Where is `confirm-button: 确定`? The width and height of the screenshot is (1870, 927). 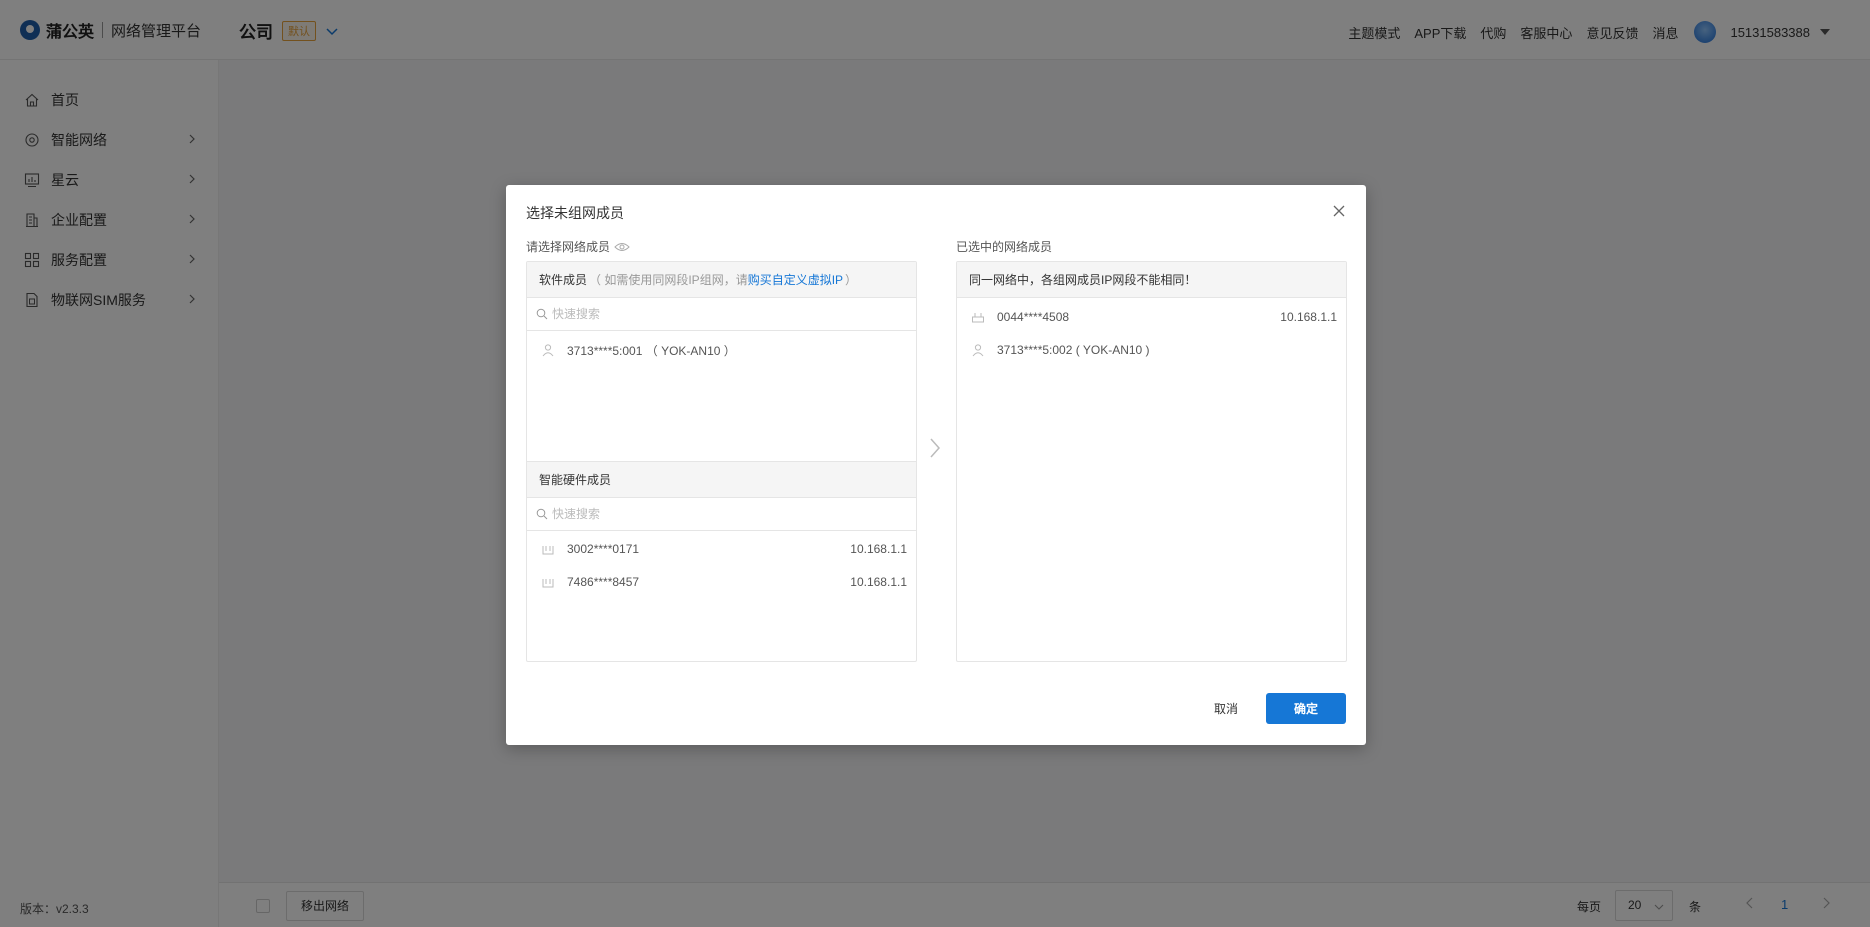
confirm-button: 确定 is located at coordinates (1306, 708).